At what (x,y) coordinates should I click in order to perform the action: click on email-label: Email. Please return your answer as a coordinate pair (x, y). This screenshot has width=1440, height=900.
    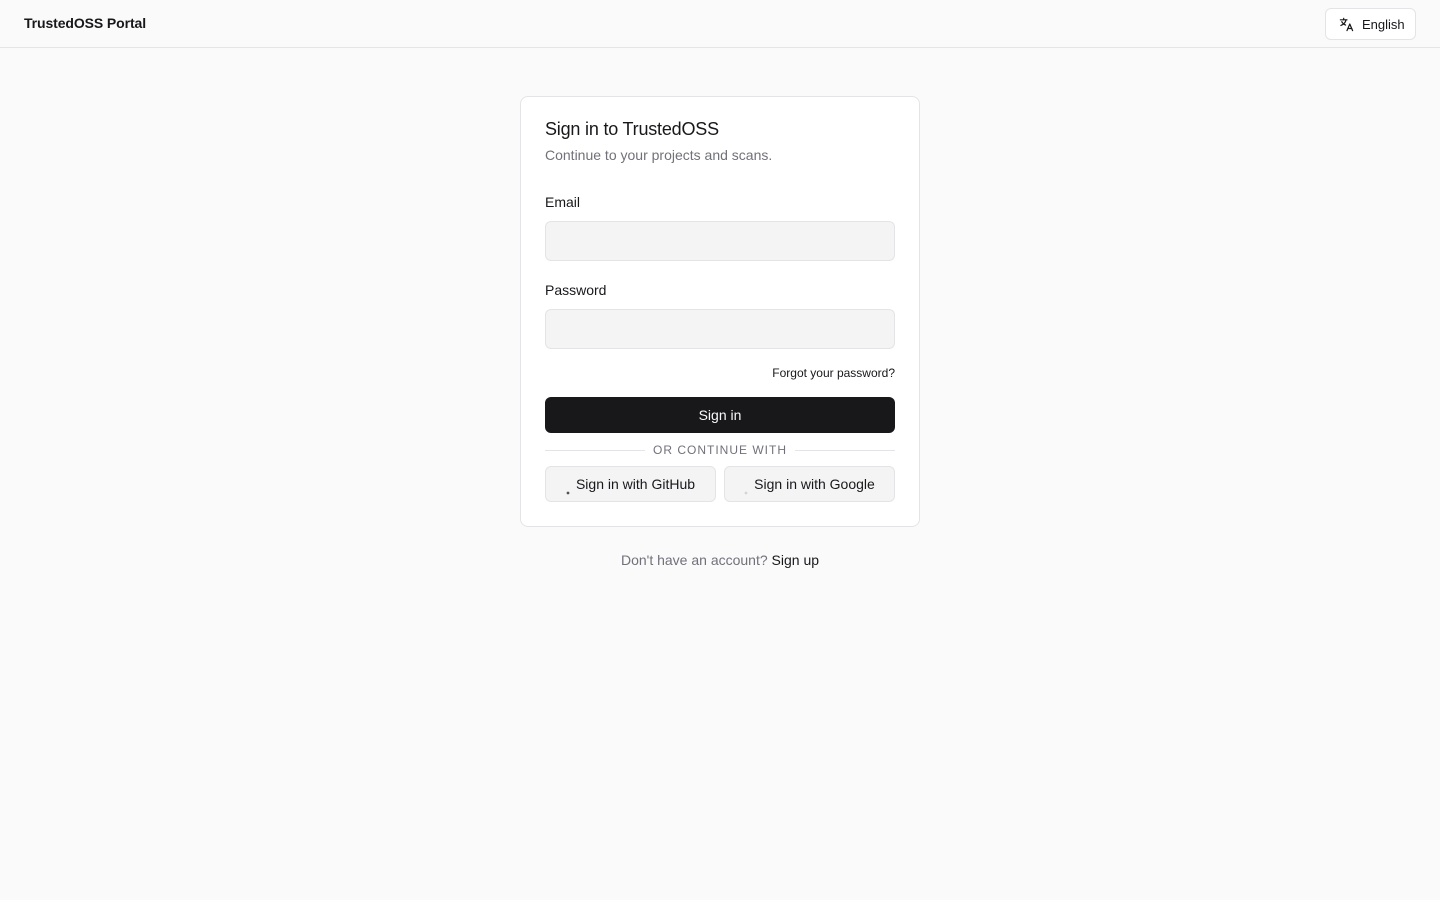
    Looking at the image, I should click on (563, 202).